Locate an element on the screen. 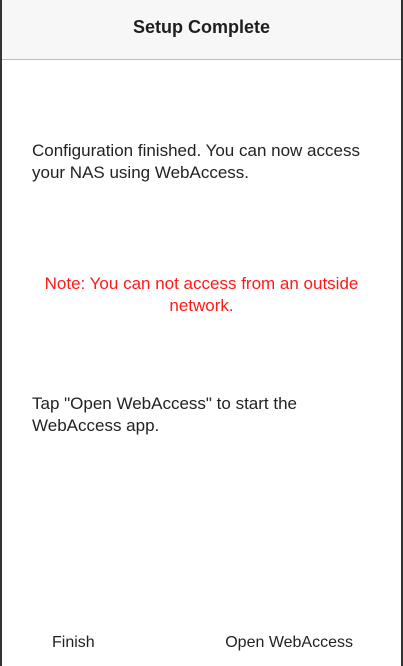 Image resolution: width=403 pixels, height=666 pixels. bottom-action-bar: Finish Open WebAccess is located at coordinates (201, 641).